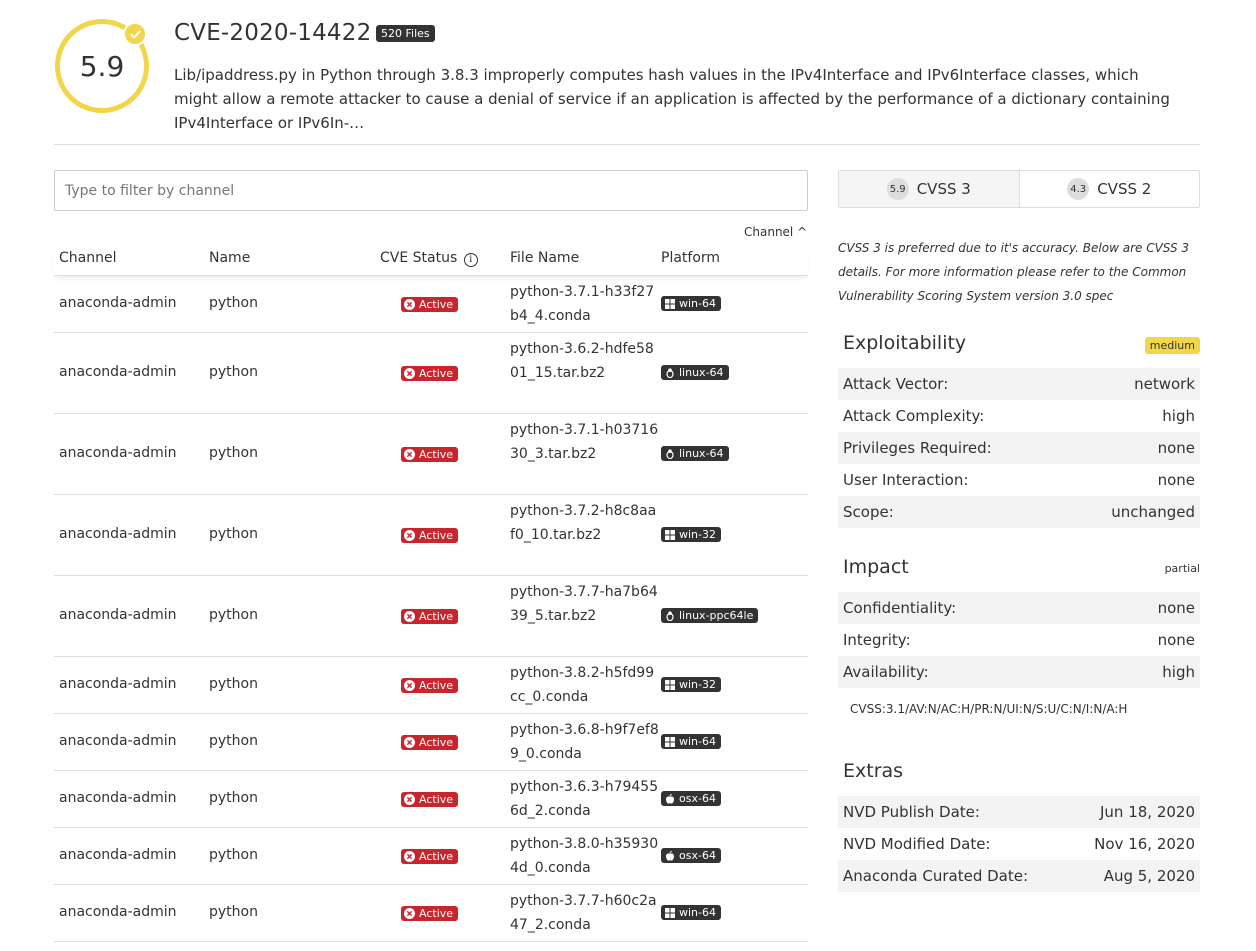  I want to click on sort-by-channel: Channel ^, so click(775, 232).